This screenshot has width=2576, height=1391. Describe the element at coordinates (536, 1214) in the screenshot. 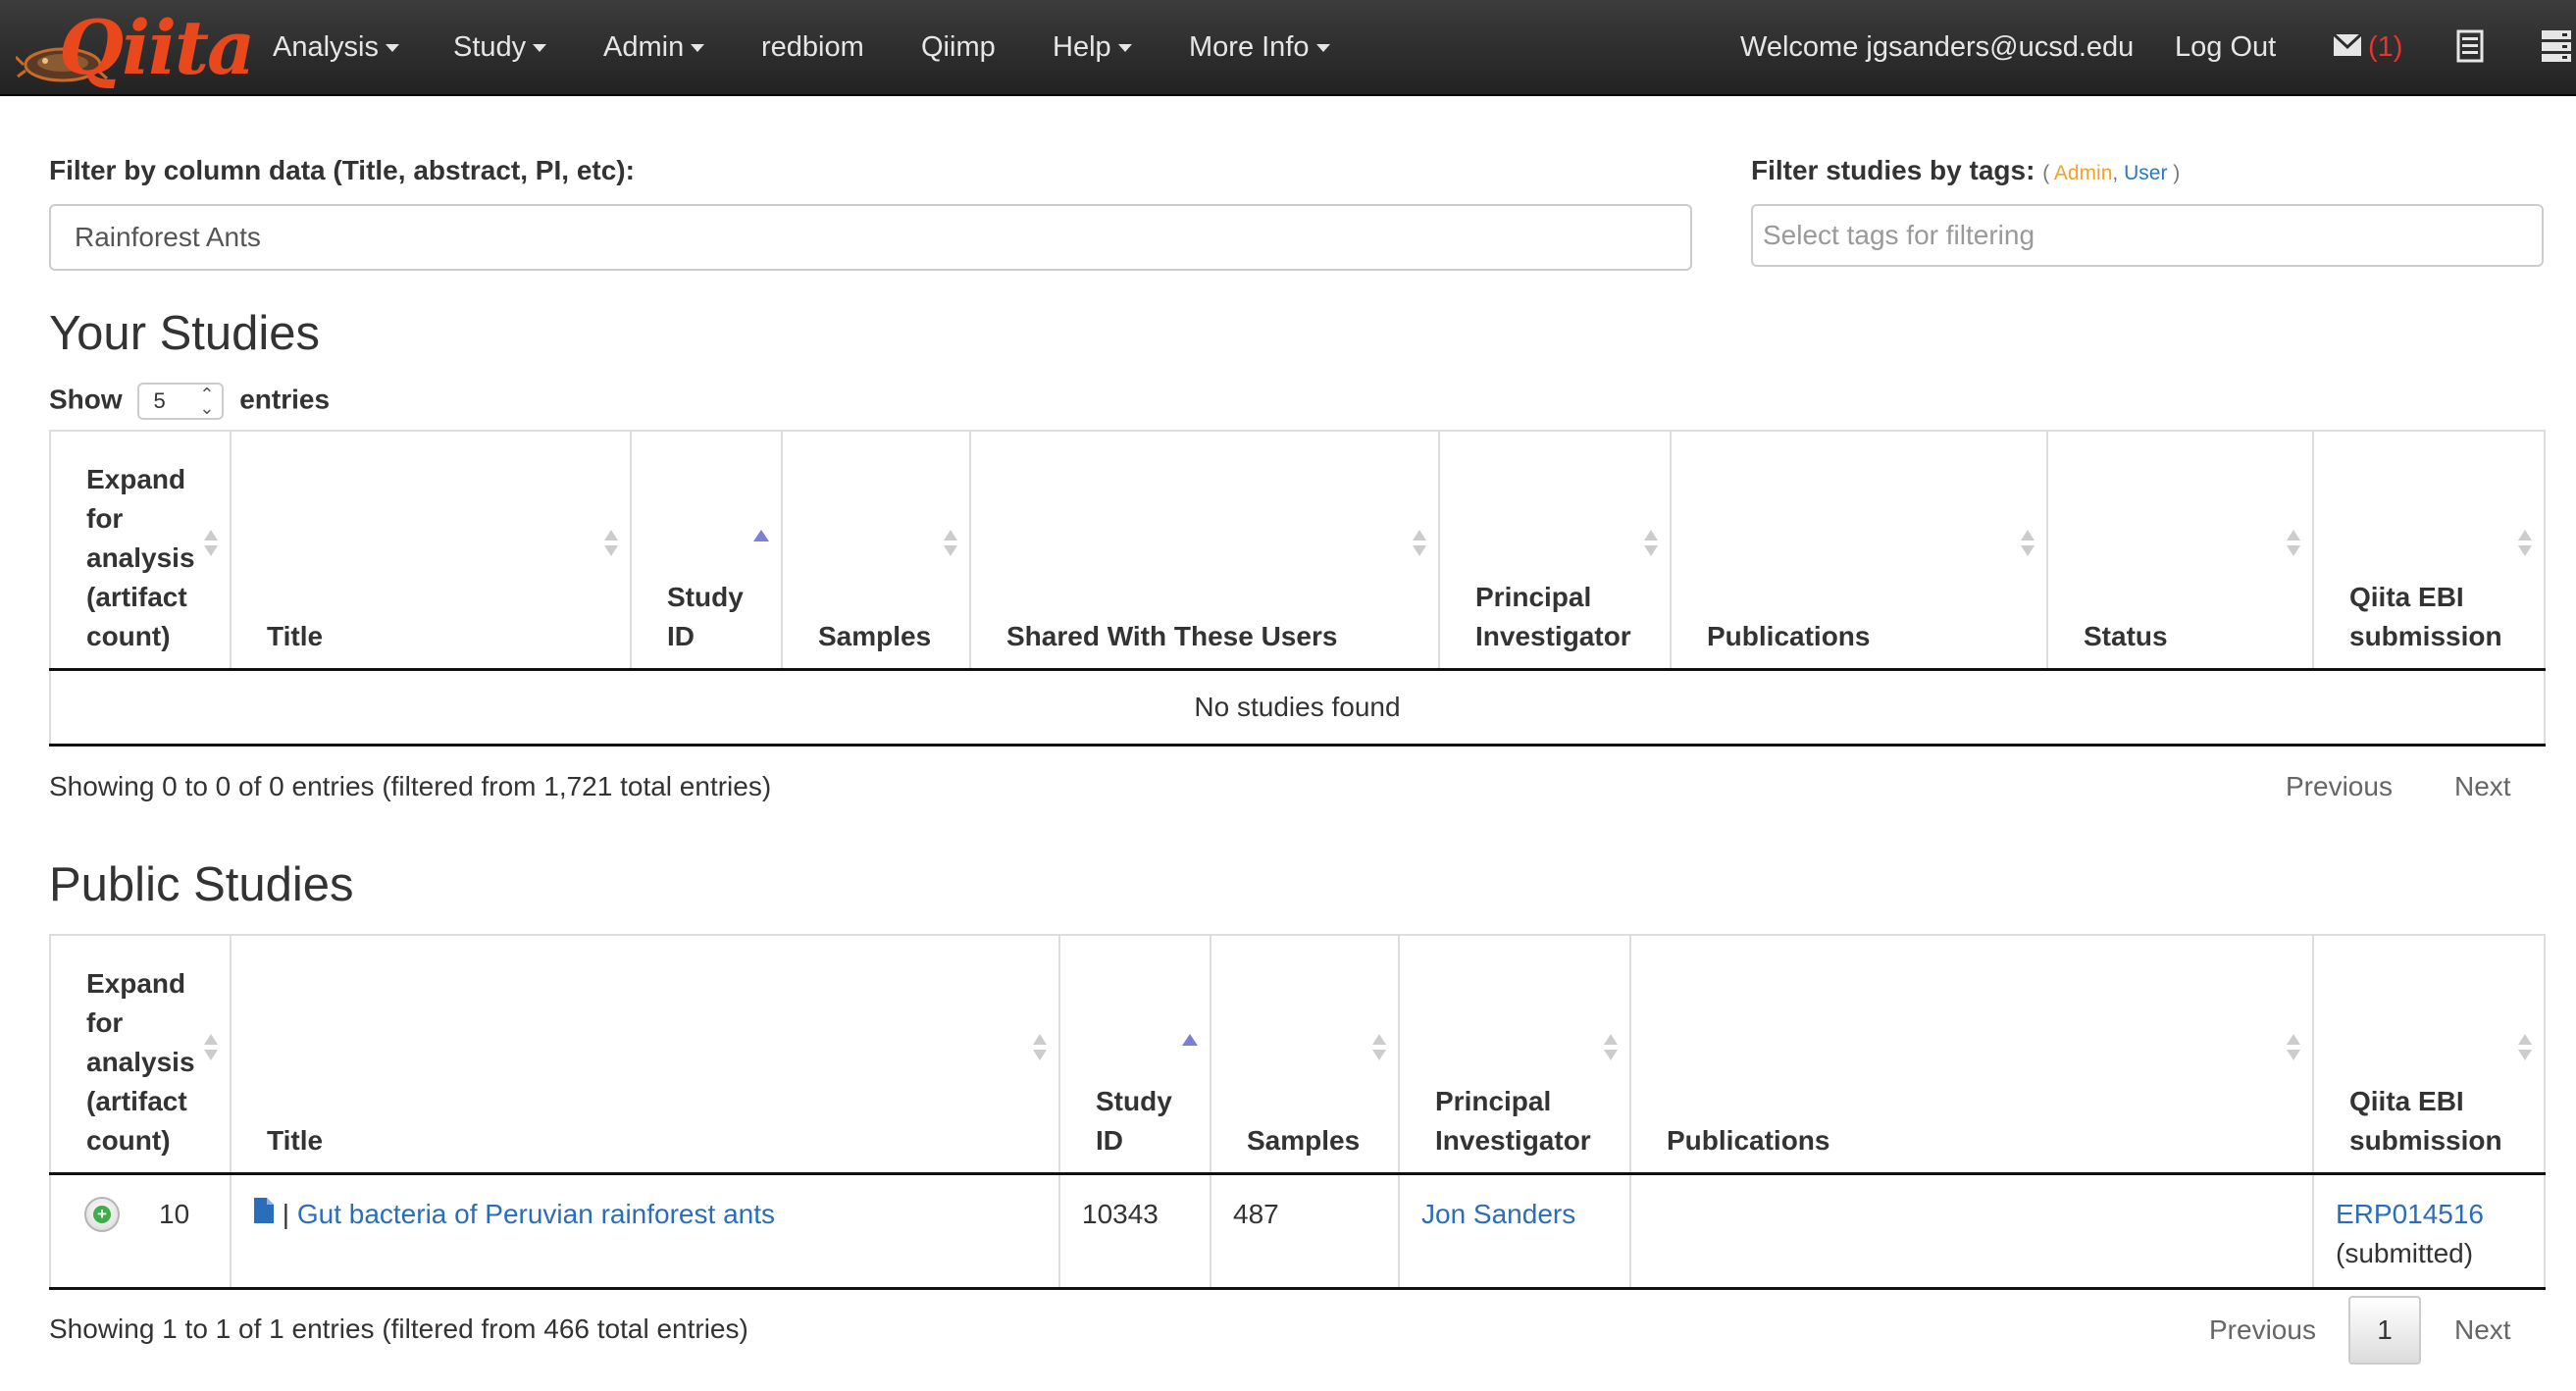

I see `study-title-link: Gut bacteria of Peruvian rainforest ants` at that location.